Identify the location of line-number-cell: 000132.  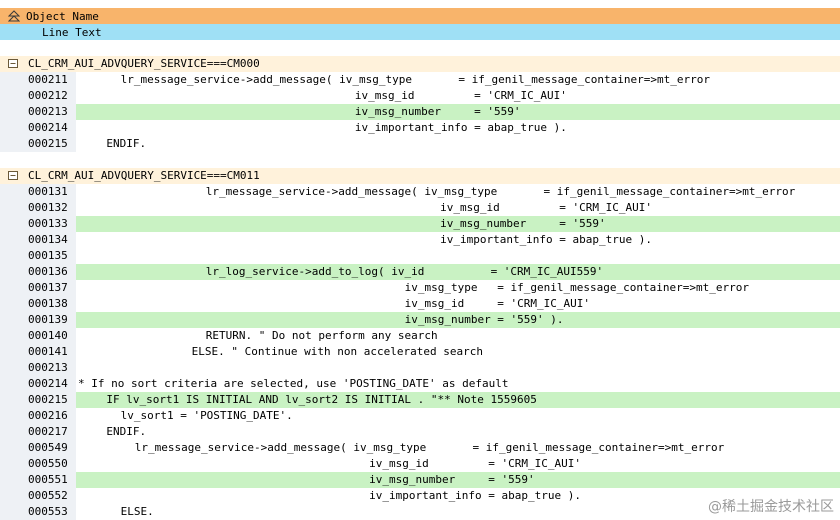
(38, 208).